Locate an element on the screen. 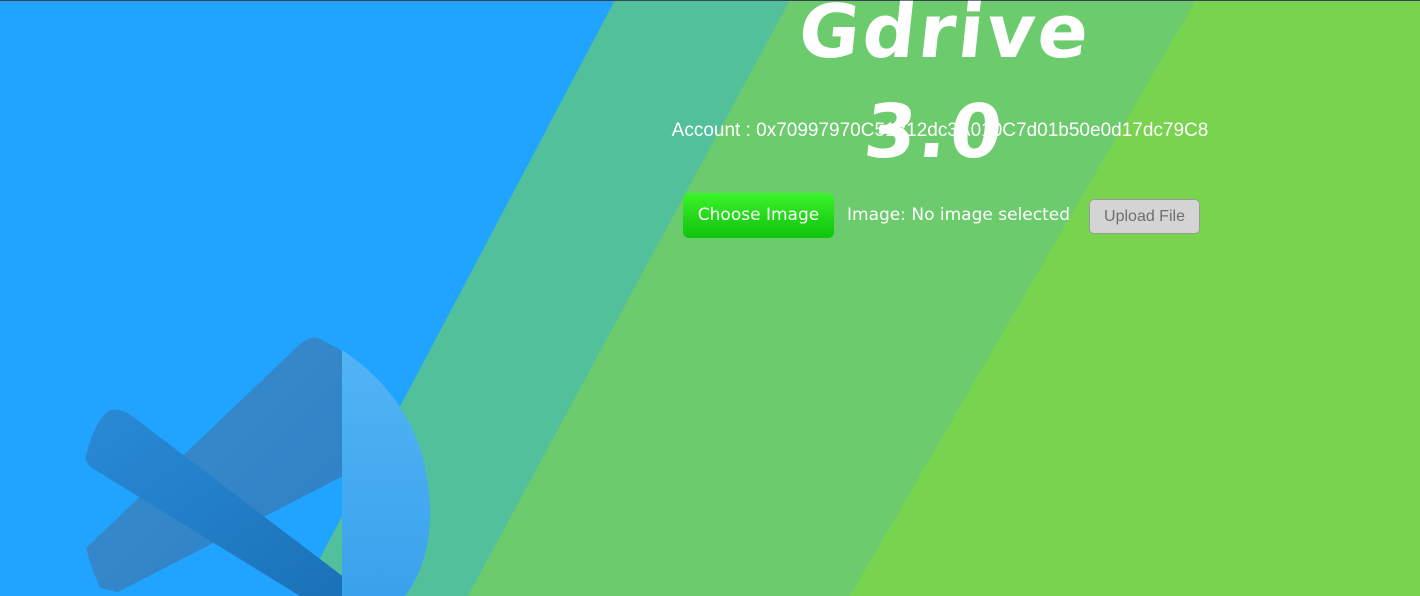 The width and height of the screenshot is (1420, 596). upload-file-button: Upload File is located at coordinates (1144, 216).